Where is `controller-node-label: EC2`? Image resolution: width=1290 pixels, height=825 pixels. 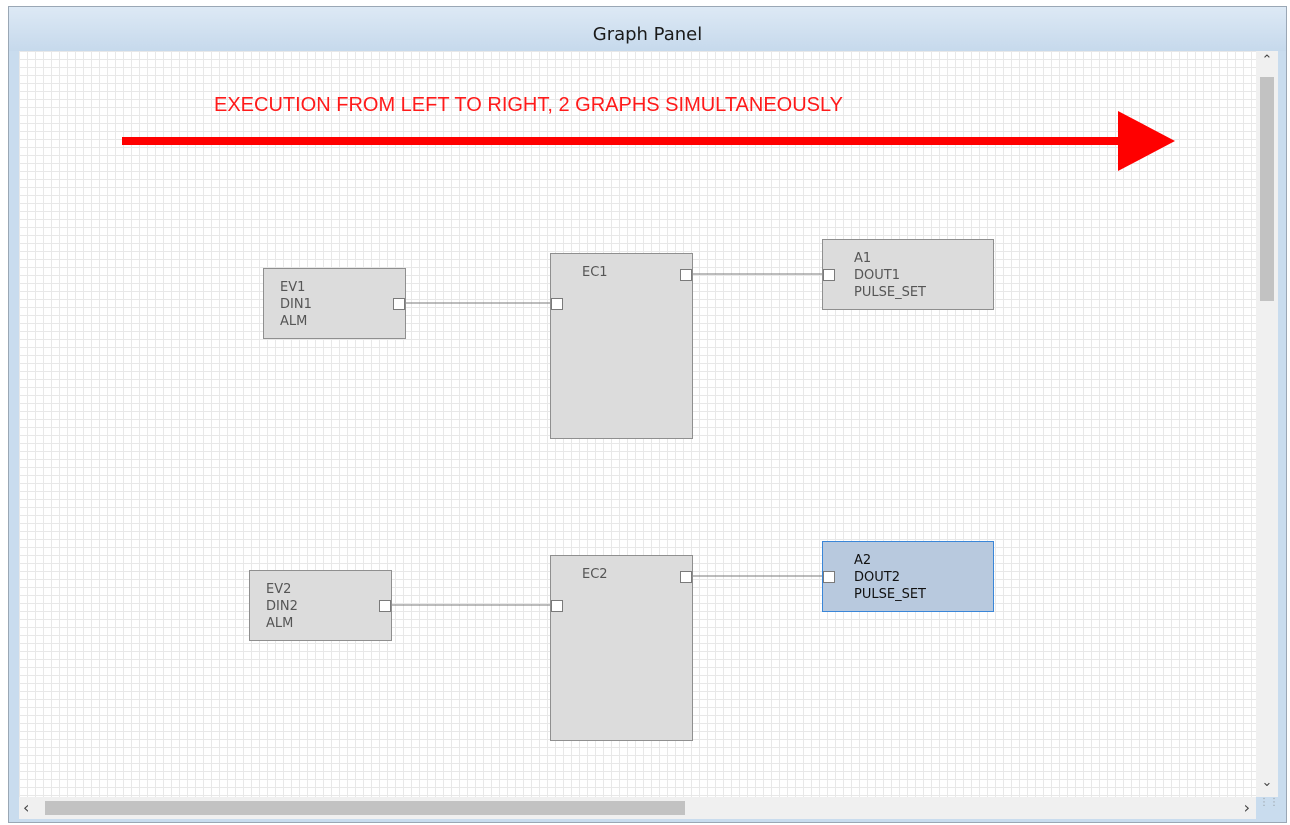
controller-node-label: EC2 is located at coordinates (595, 574).